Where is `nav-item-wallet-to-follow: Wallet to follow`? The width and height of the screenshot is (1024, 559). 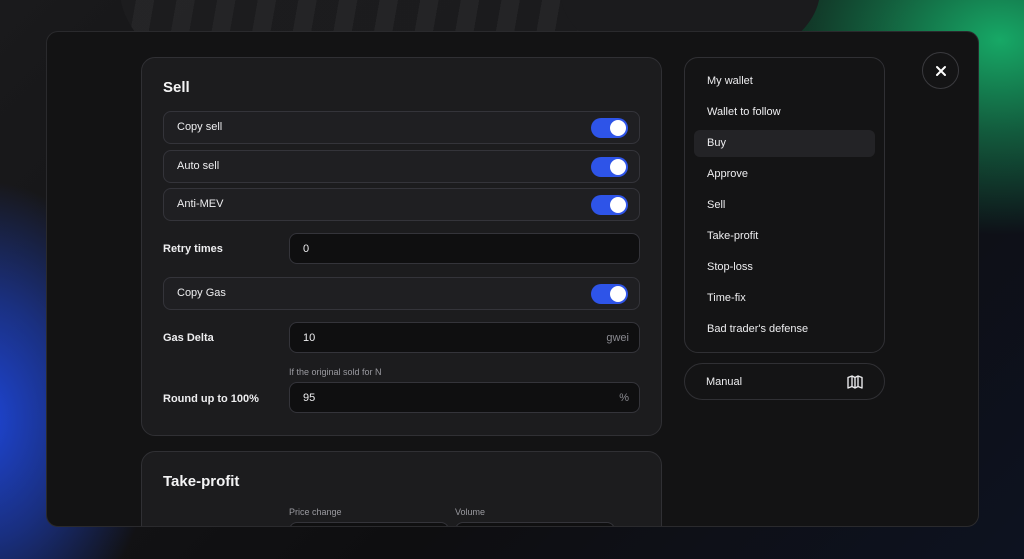
nav-item-wallet-to-follow: Wallet to follow is located at coordinates (784, 112).